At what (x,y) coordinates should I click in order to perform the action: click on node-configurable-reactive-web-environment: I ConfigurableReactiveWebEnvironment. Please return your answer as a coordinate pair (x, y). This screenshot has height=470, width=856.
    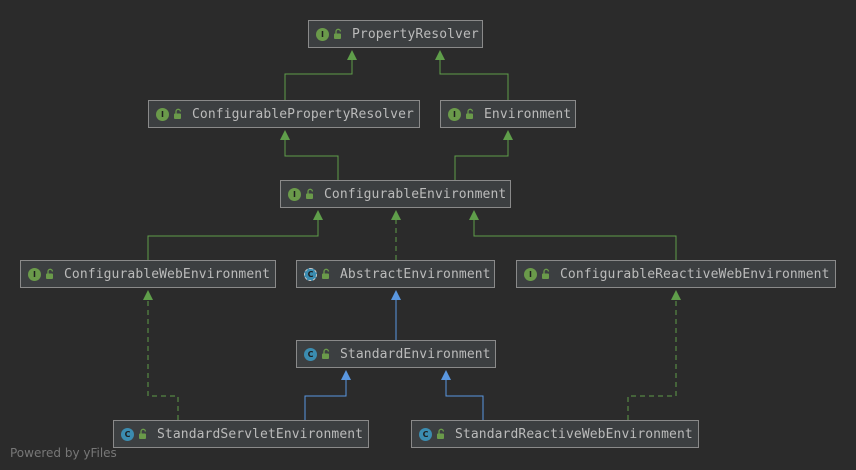
    Looking at the image, I should click on (676, 274).